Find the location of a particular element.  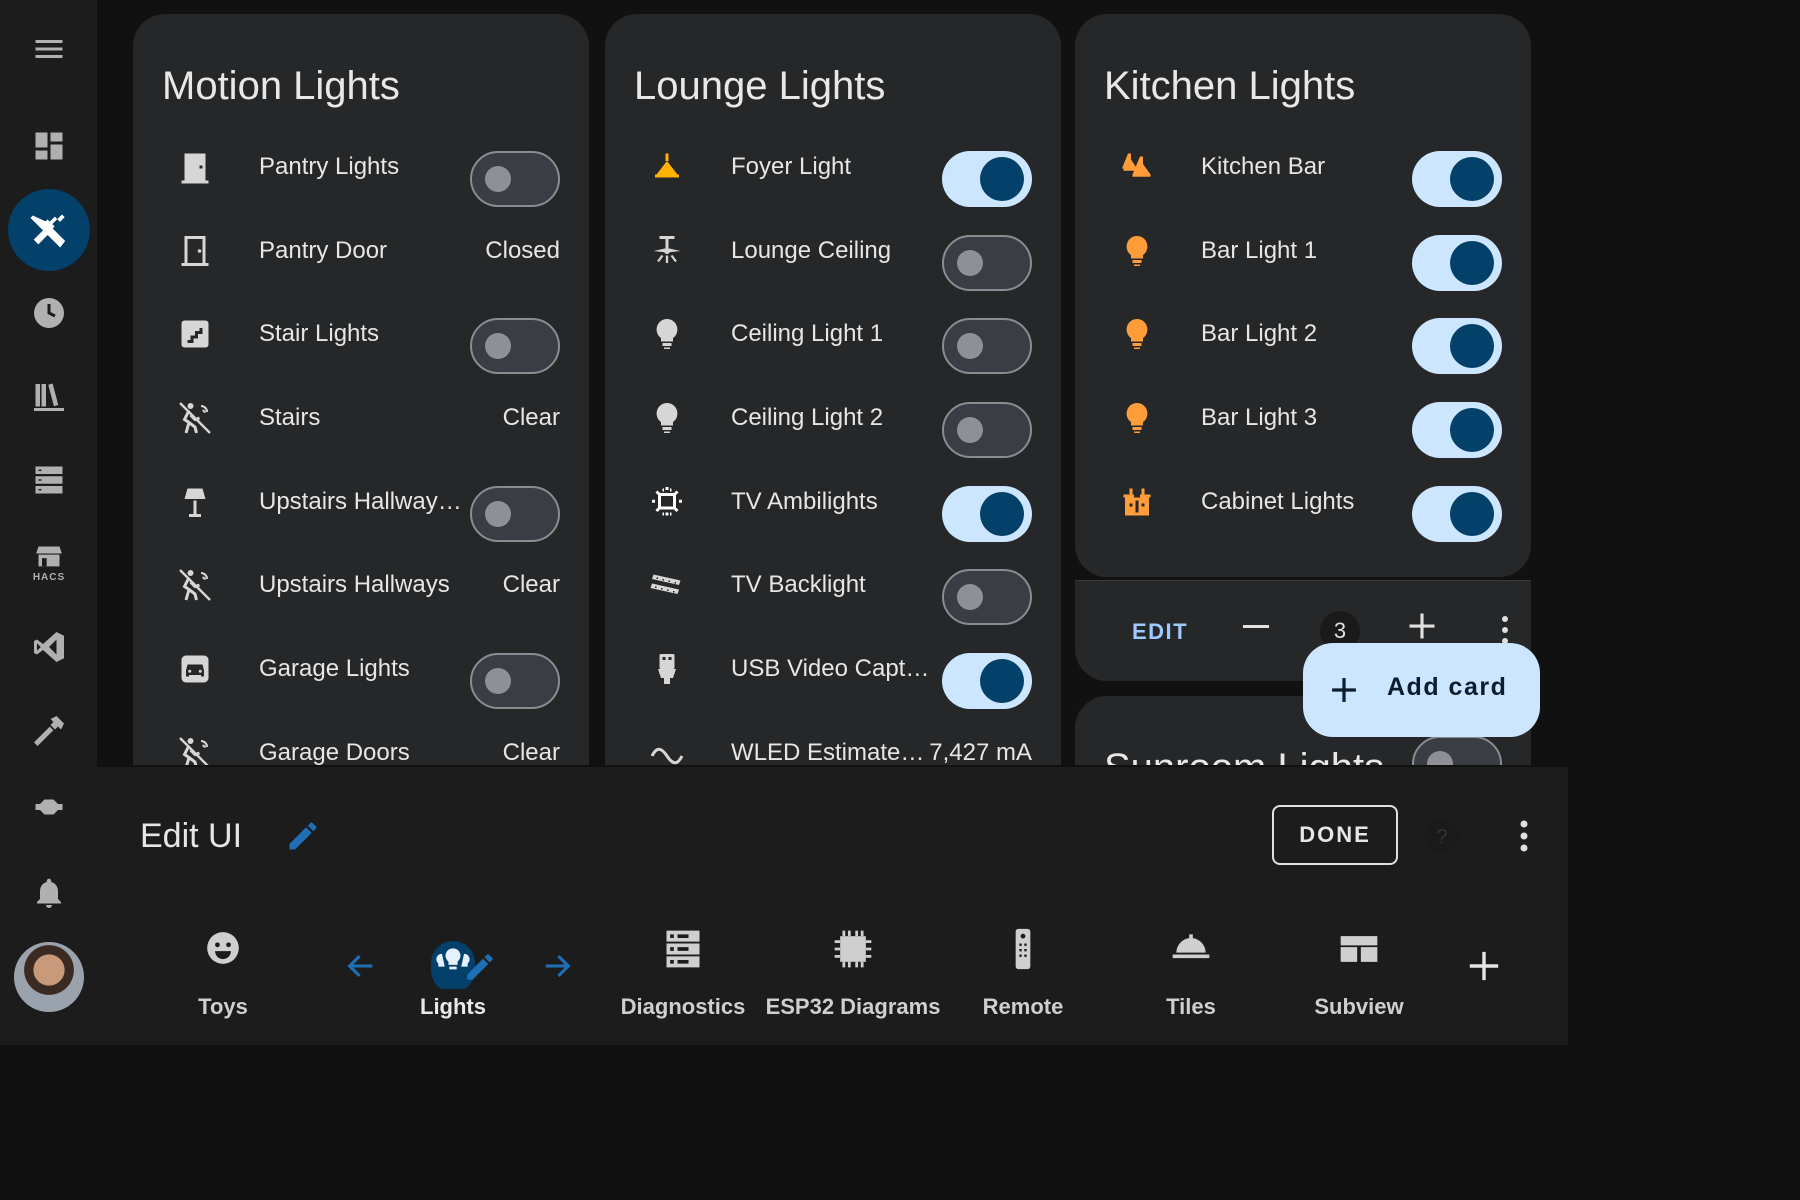

entity-row: Ceiling Light 2 is located at coordinates (833, 418).